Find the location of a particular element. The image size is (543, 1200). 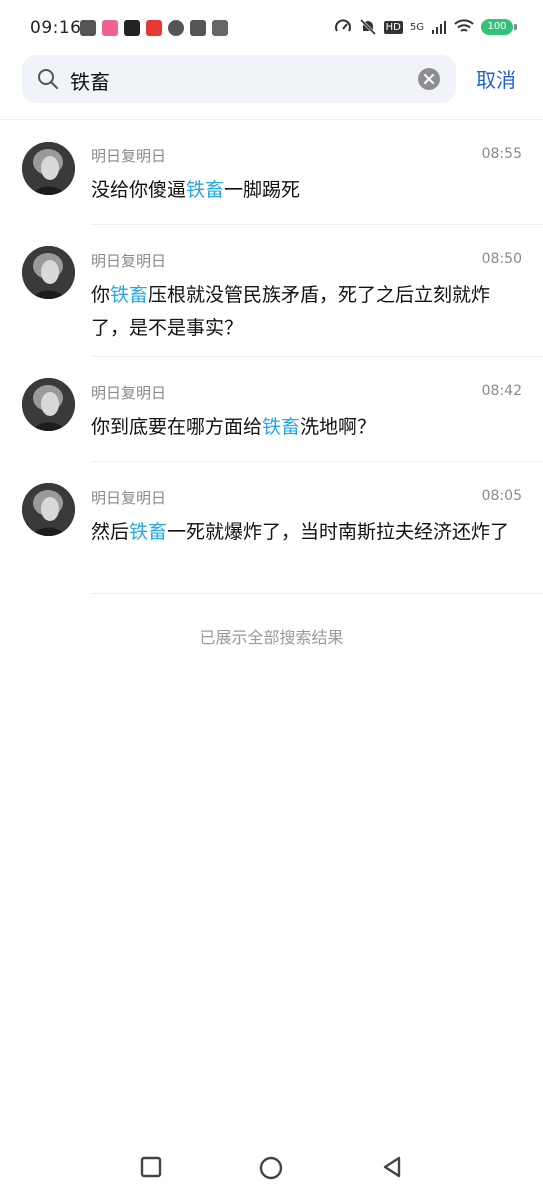

mail-app-icon is located at coordinates (198, 28).